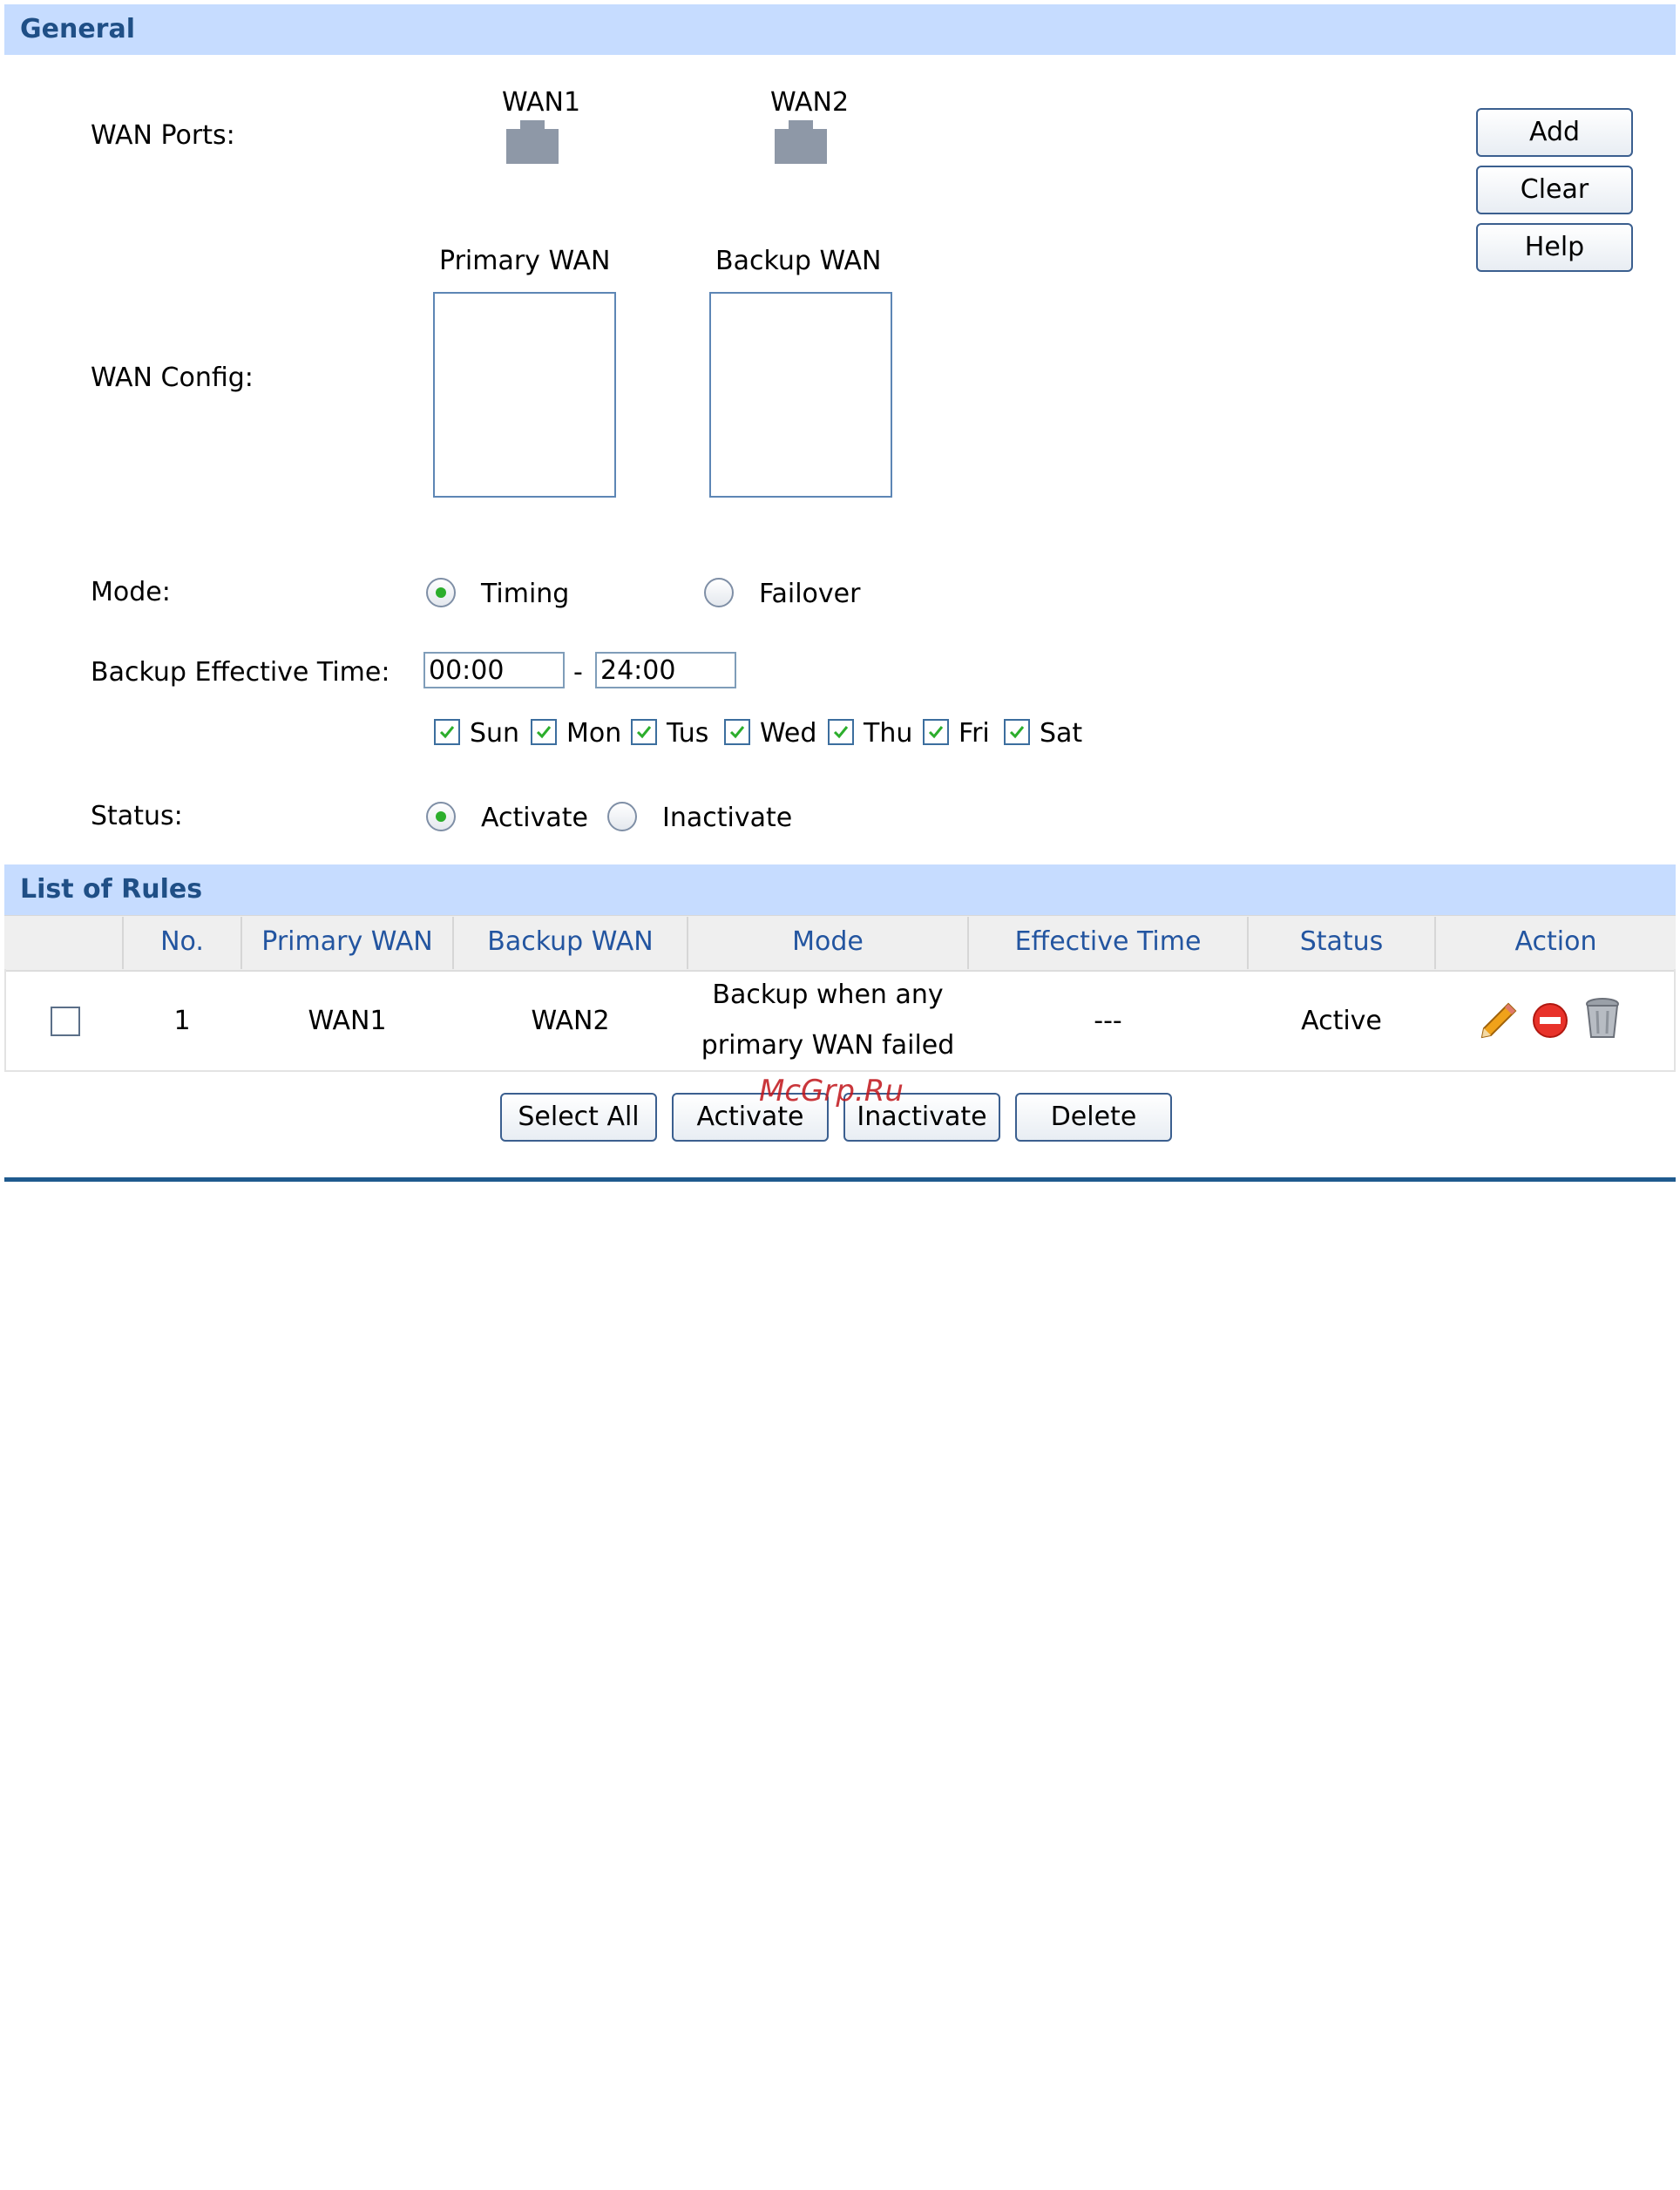 The width and height of the screenshot is (1680, 2190). I want to click on row-backup-wan: WAN2, so click(570, 1021).